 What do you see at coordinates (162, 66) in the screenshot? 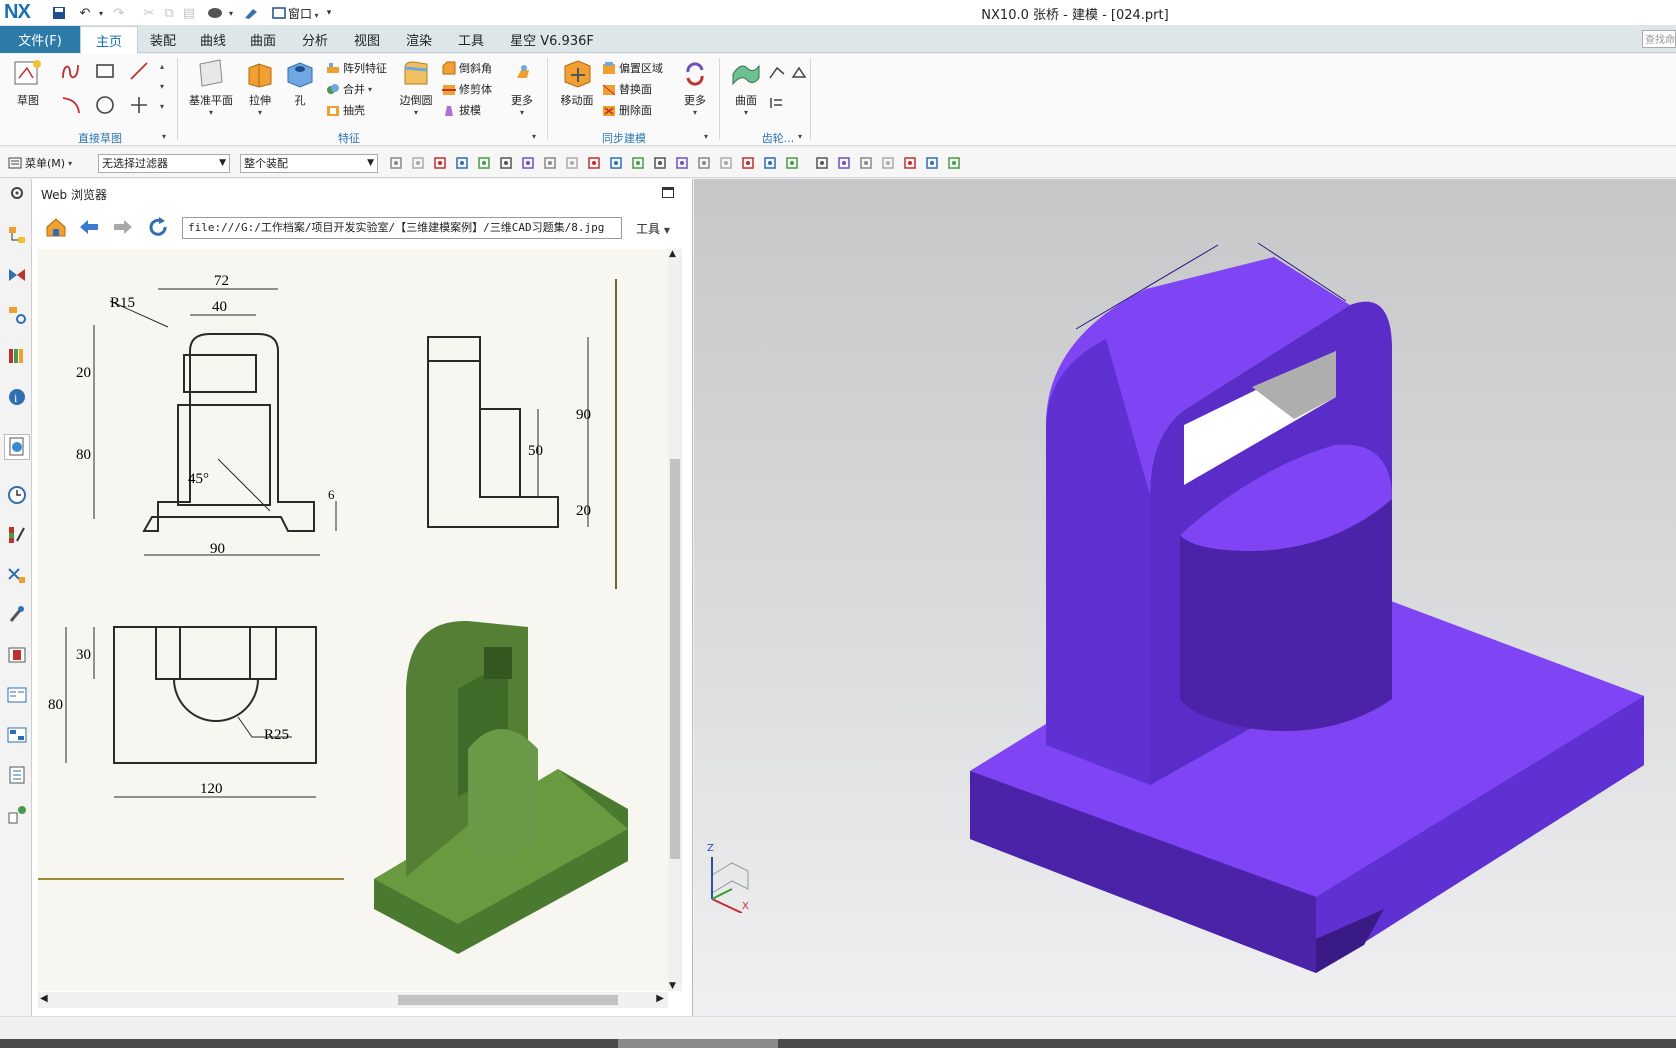
I see `gallery-up-icon: ▴` at bounding box center [162, 66].